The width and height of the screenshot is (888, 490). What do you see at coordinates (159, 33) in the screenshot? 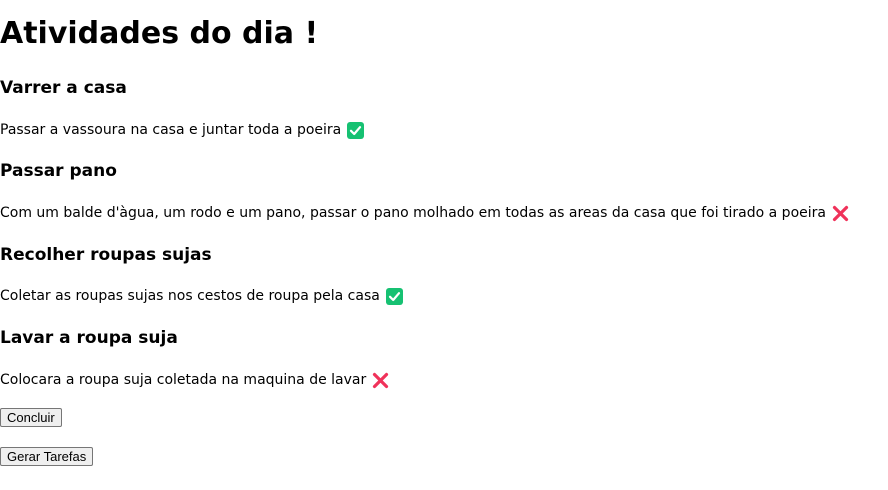
I see `page-title: Atividades do dia !` at bounding box center [159, 33].